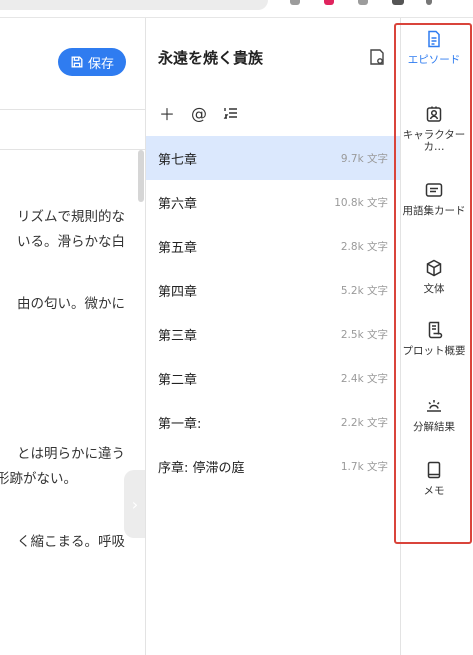  I want to click on chevron-right-icon: ›, so click(135, 504).